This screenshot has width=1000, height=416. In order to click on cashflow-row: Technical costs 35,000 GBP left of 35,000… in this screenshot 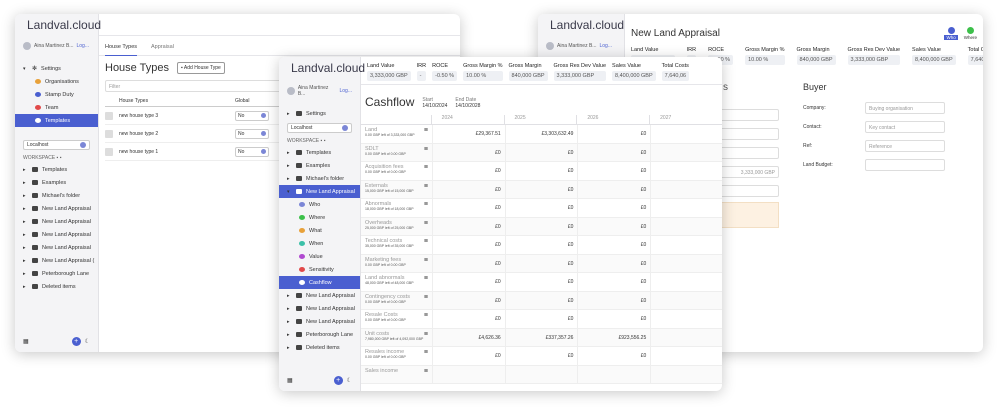, I will do `click(541, 245)`.